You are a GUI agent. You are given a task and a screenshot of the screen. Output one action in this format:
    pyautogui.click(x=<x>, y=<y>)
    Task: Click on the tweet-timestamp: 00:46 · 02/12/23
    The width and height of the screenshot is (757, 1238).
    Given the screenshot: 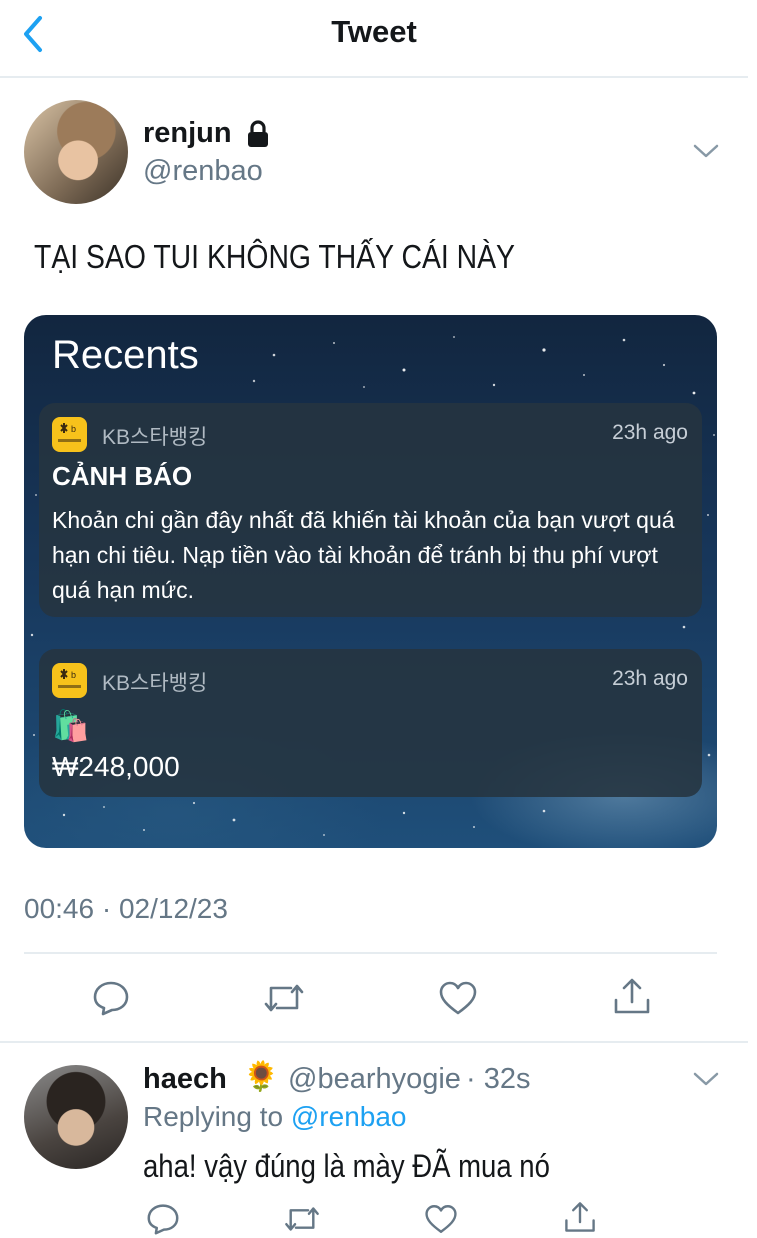 What is the action you would take?
    pyautogui.click(x=126, y=908)
    